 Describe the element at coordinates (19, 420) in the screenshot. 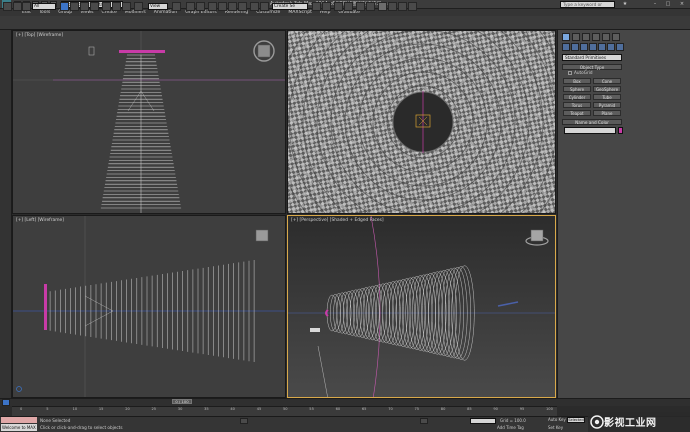

I see `maxscript-listener-input` at that location.